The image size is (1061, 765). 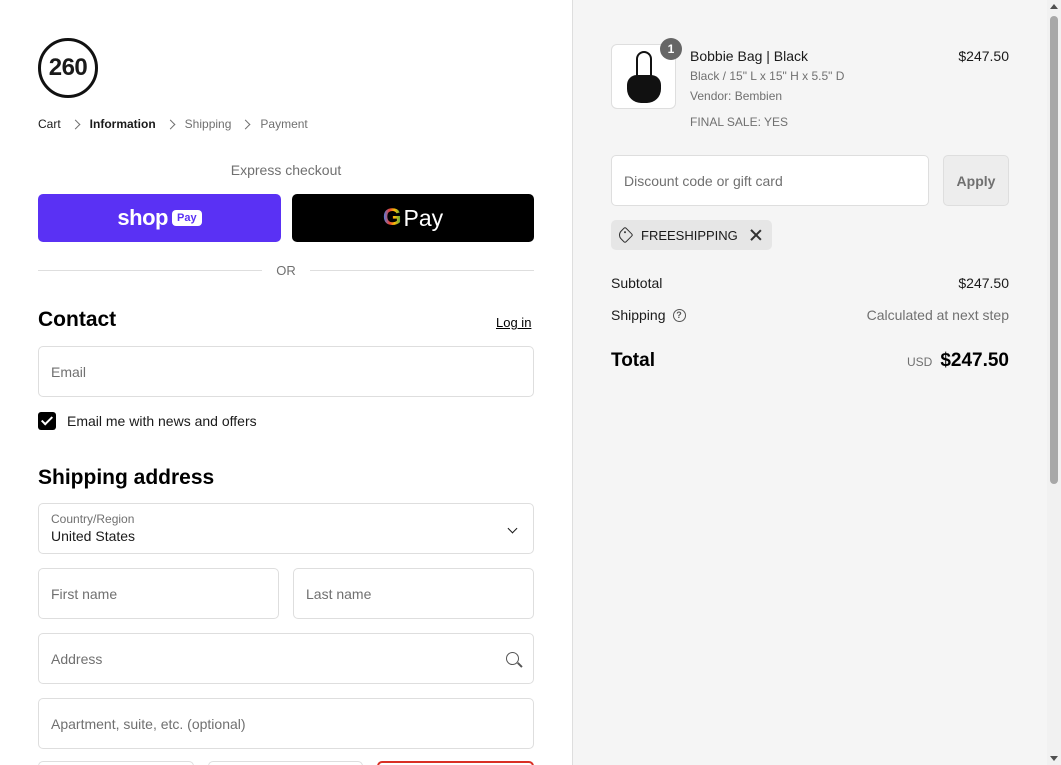 I want to click on shipping-text: Shipping, so click(x=638, y=315).